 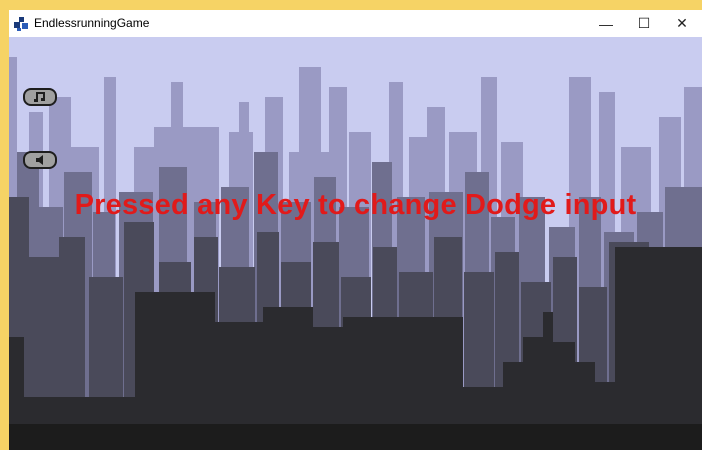 I want to click on speaker-icon, so click(x=39, y=160).